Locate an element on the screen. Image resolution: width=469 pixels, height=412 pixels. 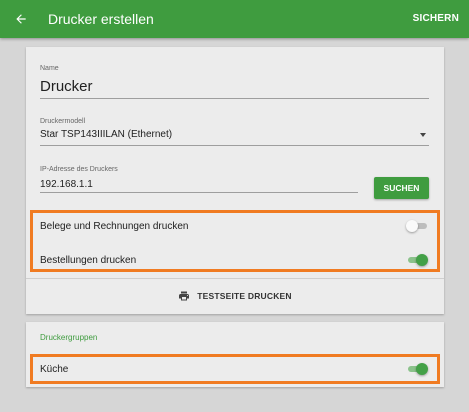
test-print-label: TESTSEITE DRUCKEN is located at coordinates (244, 296).